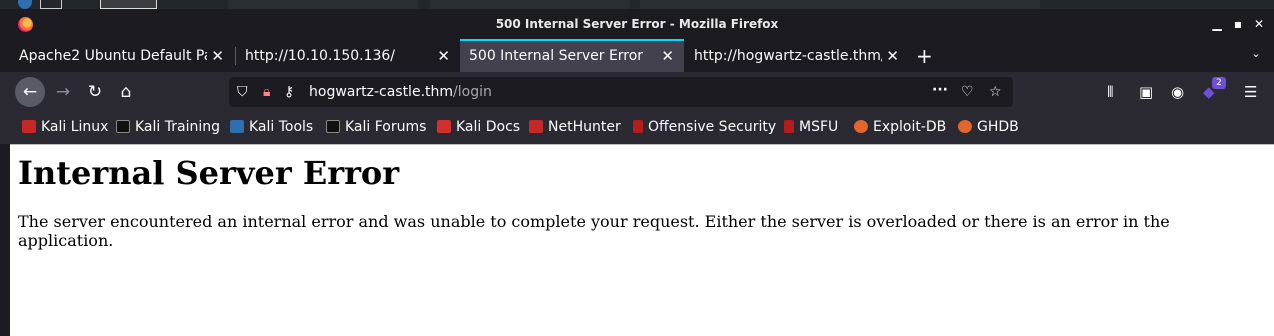  What do you see at coordinates (819, 127) in the screenshot?
I see `bookmark-label: MSFU` at bounding box center [819, 127].